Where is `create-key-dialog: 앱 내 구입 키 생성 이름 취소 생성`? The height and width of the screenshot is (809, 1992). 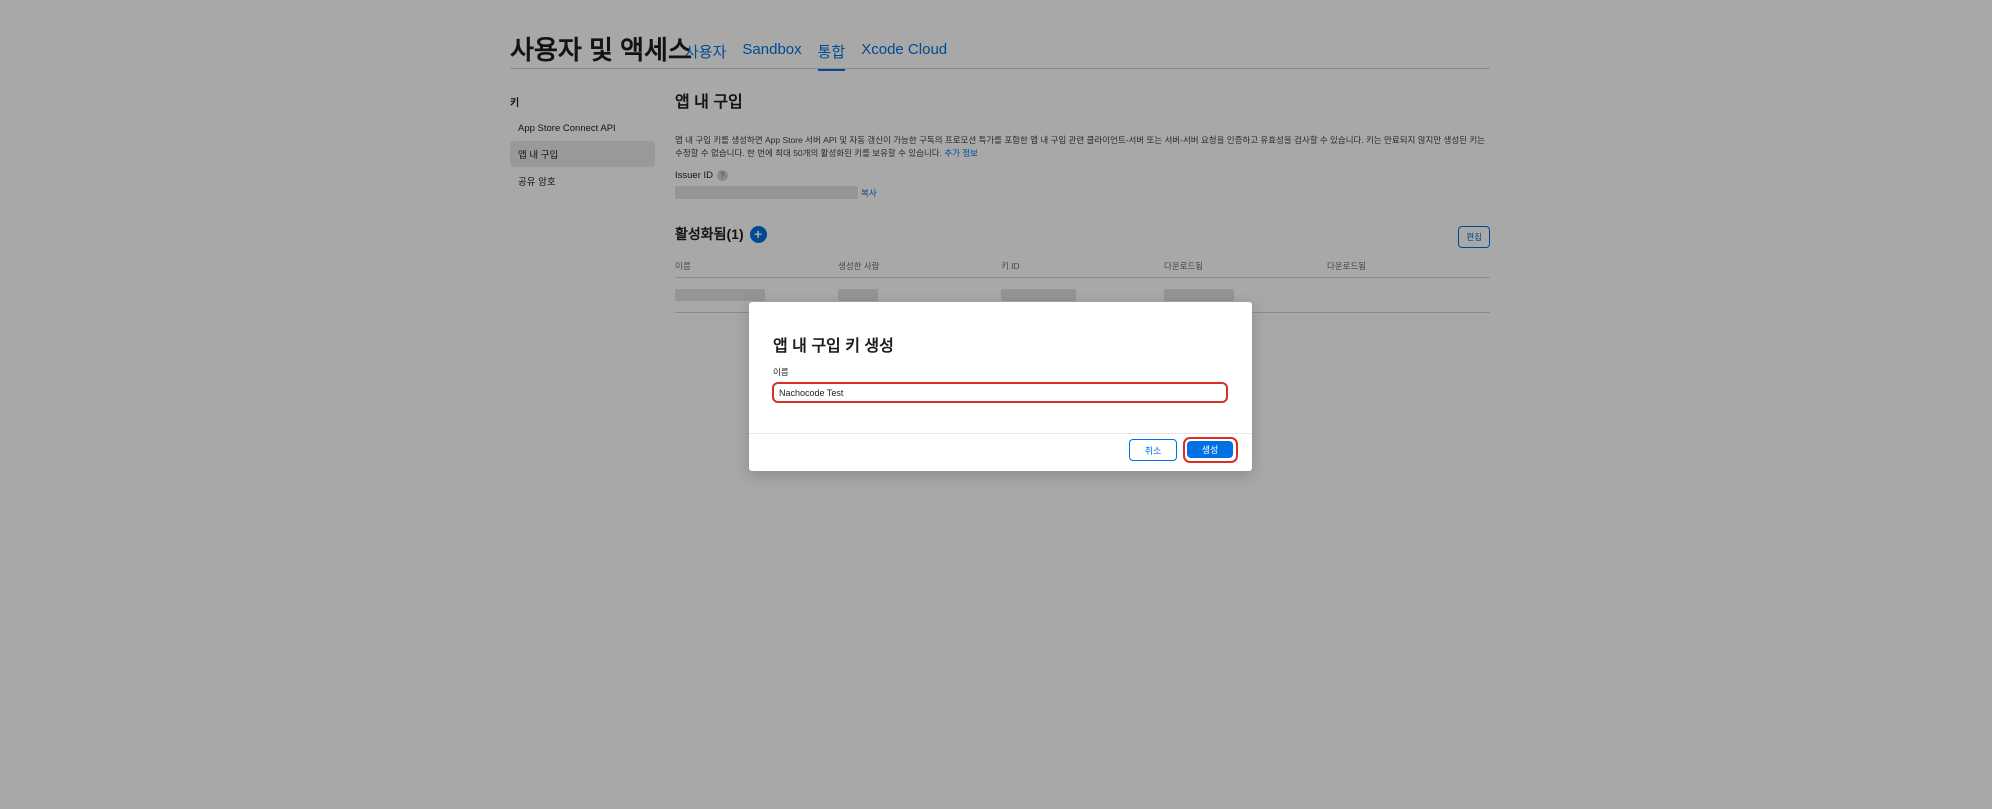 create-key-dialog: 앱 내 구입 키 생성 이름 취소 생성 is located at coordinates (1000, 386).